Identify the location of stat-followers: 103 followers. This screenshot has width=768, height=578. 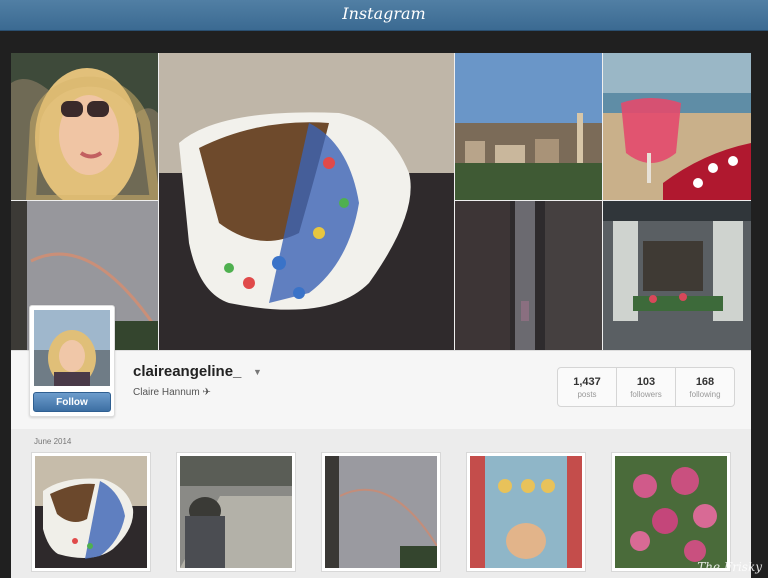
(646, 387).